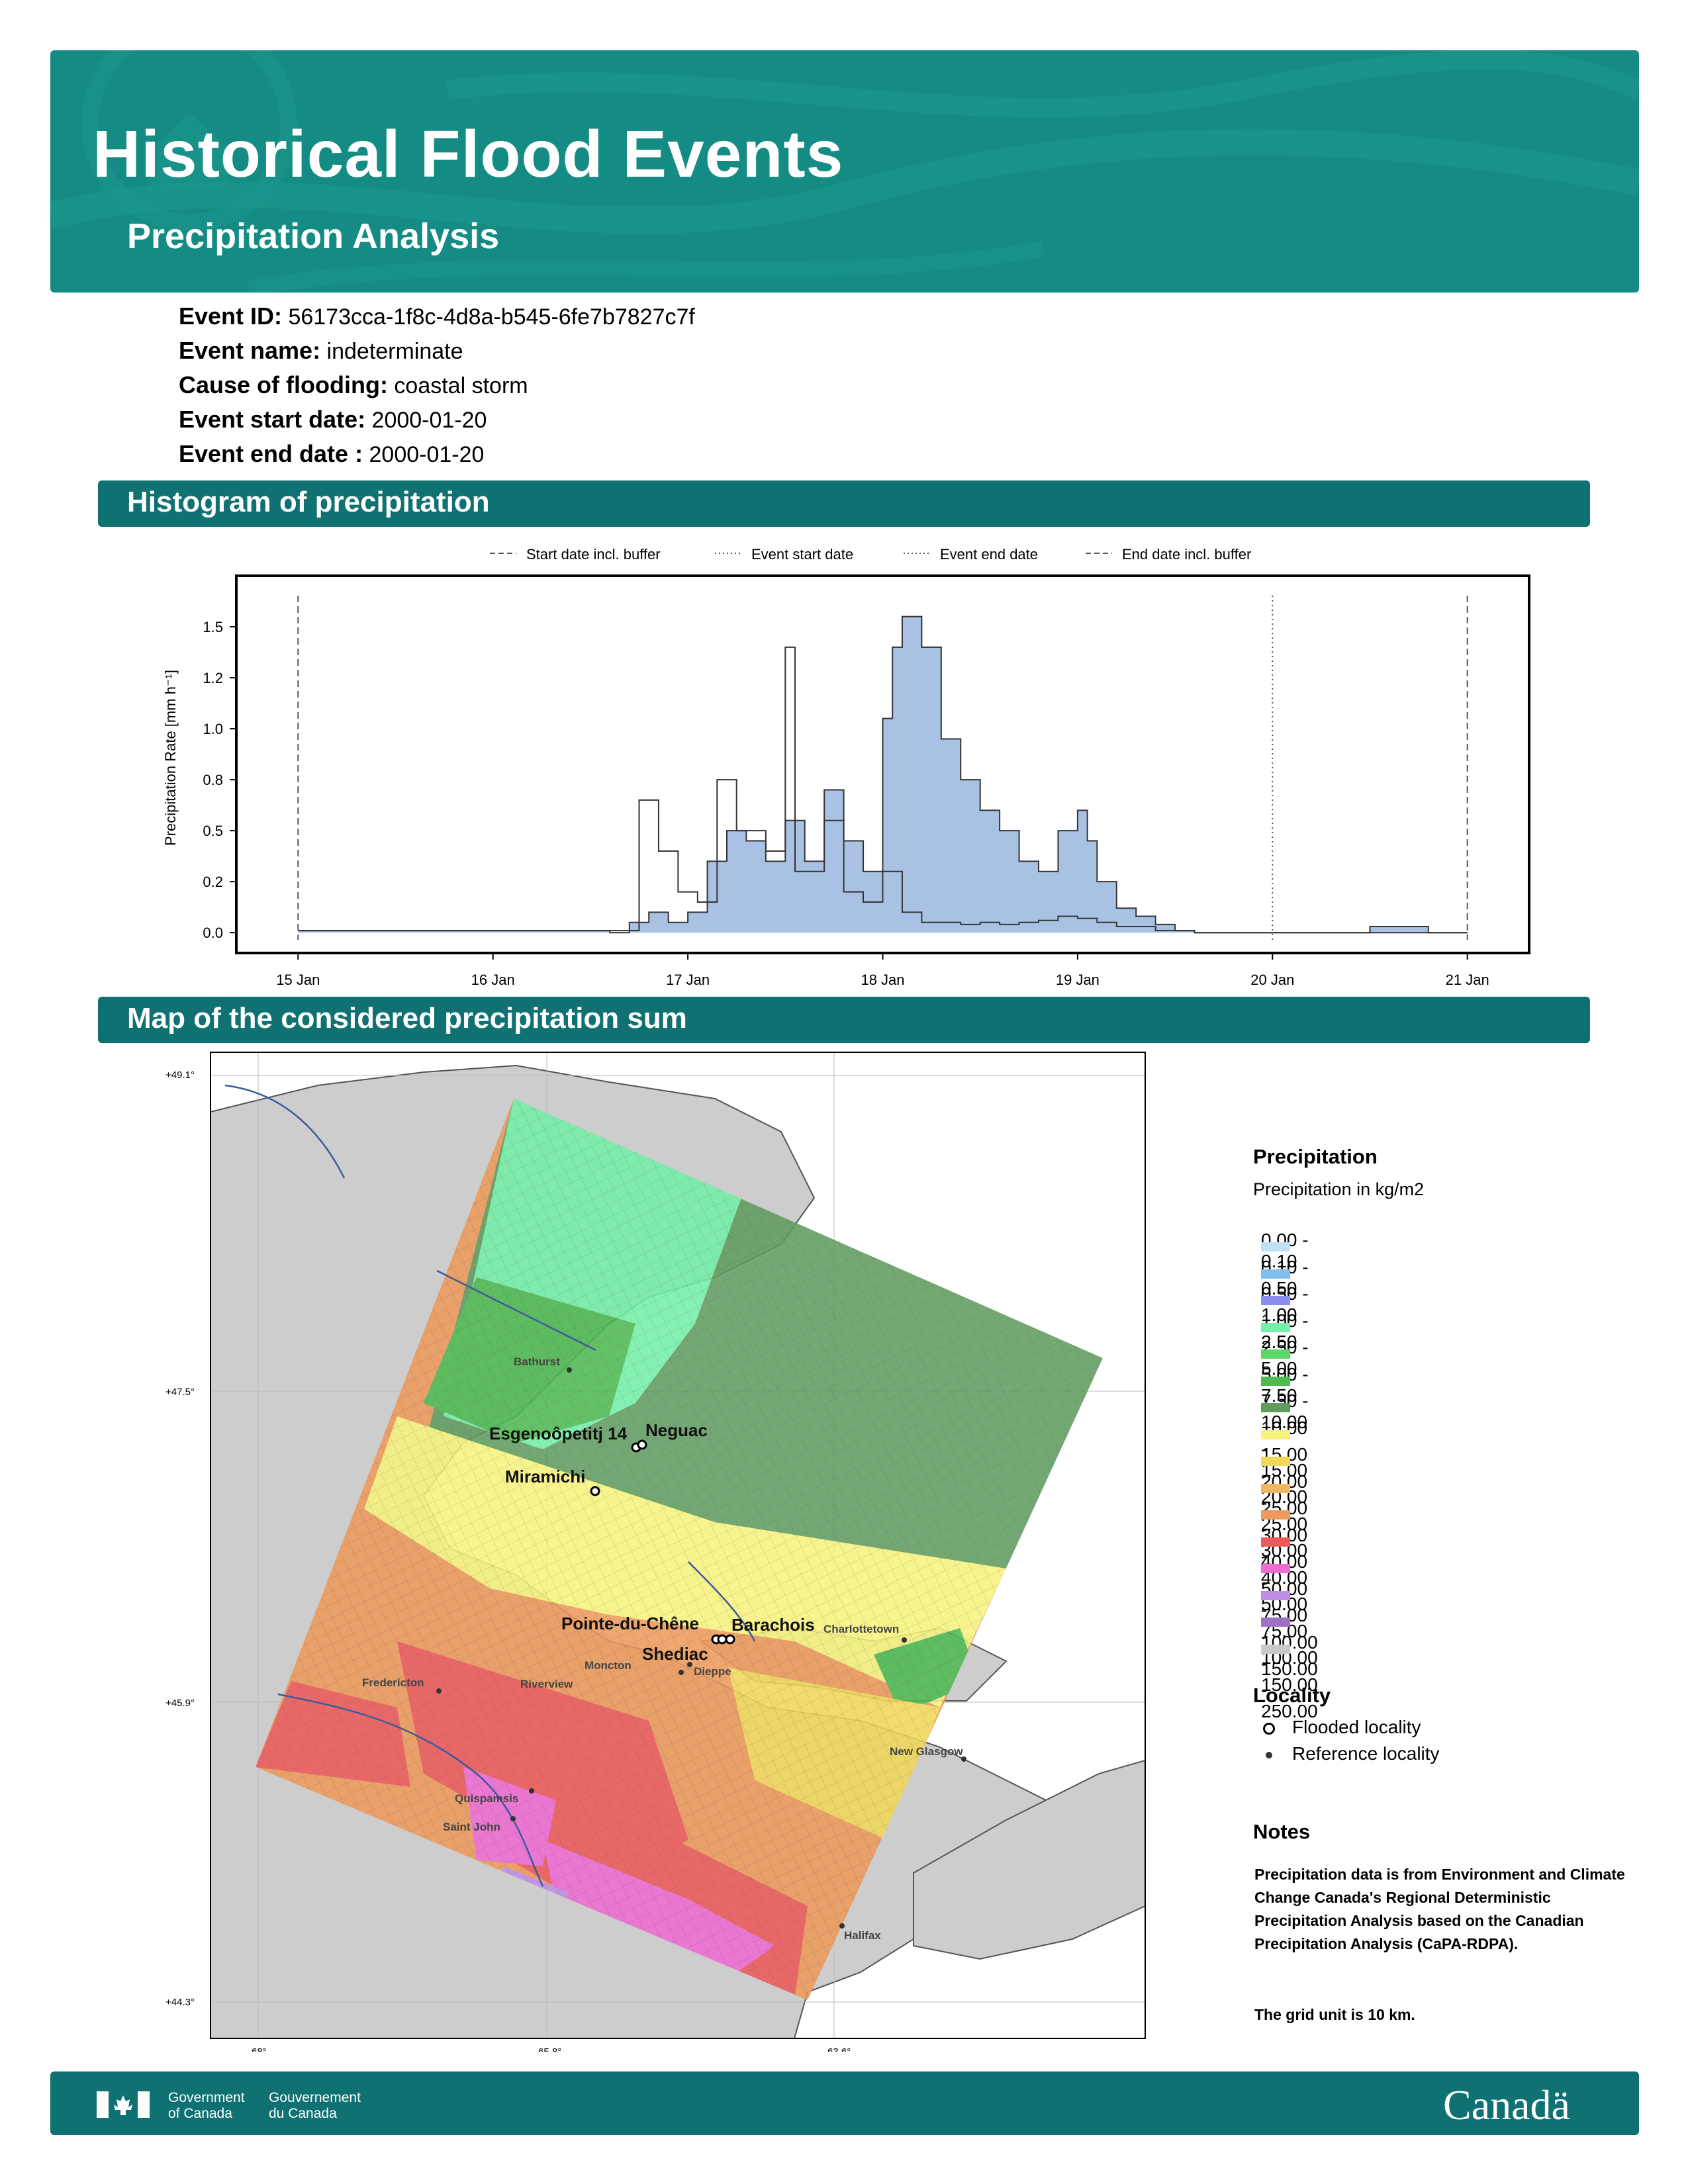  Describe the element at coordinates (213, 882) in the screenshot. I see `y-tick-label: 0.2` at that location.